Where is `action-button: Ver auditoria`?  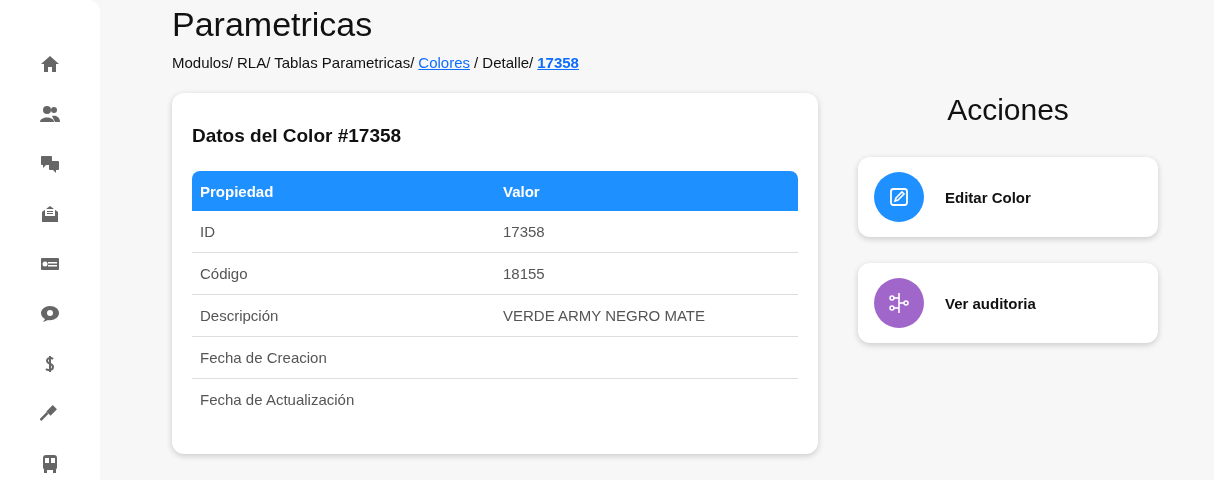
action-button: Ver auditoria is located at coordinates (1008, 303).